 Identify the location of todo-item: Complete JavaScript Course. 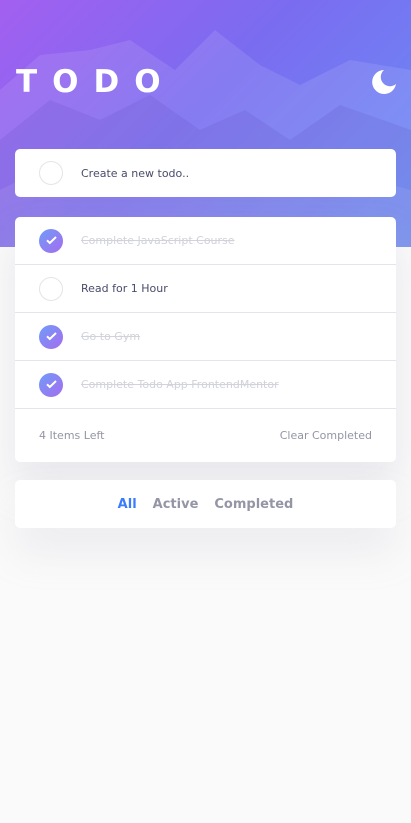
(205, 241).